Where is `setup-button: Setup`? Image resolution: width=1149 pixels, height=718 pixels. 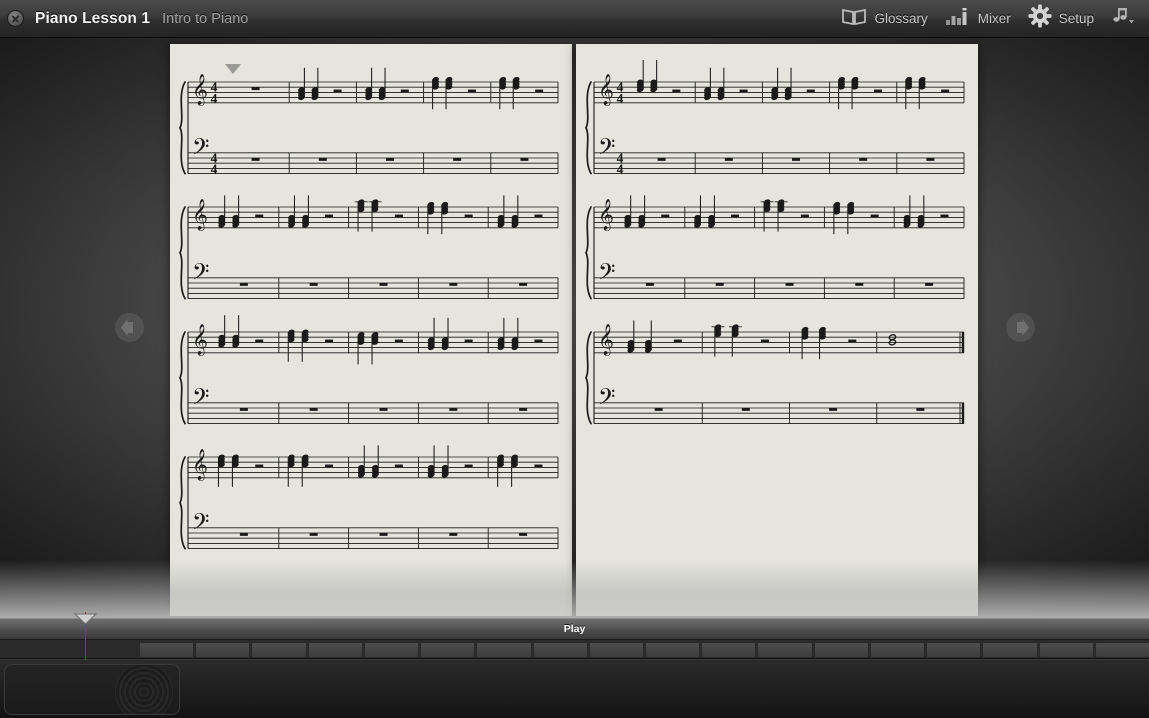 setup-button: Setup is located at coordinates (1066, 19).